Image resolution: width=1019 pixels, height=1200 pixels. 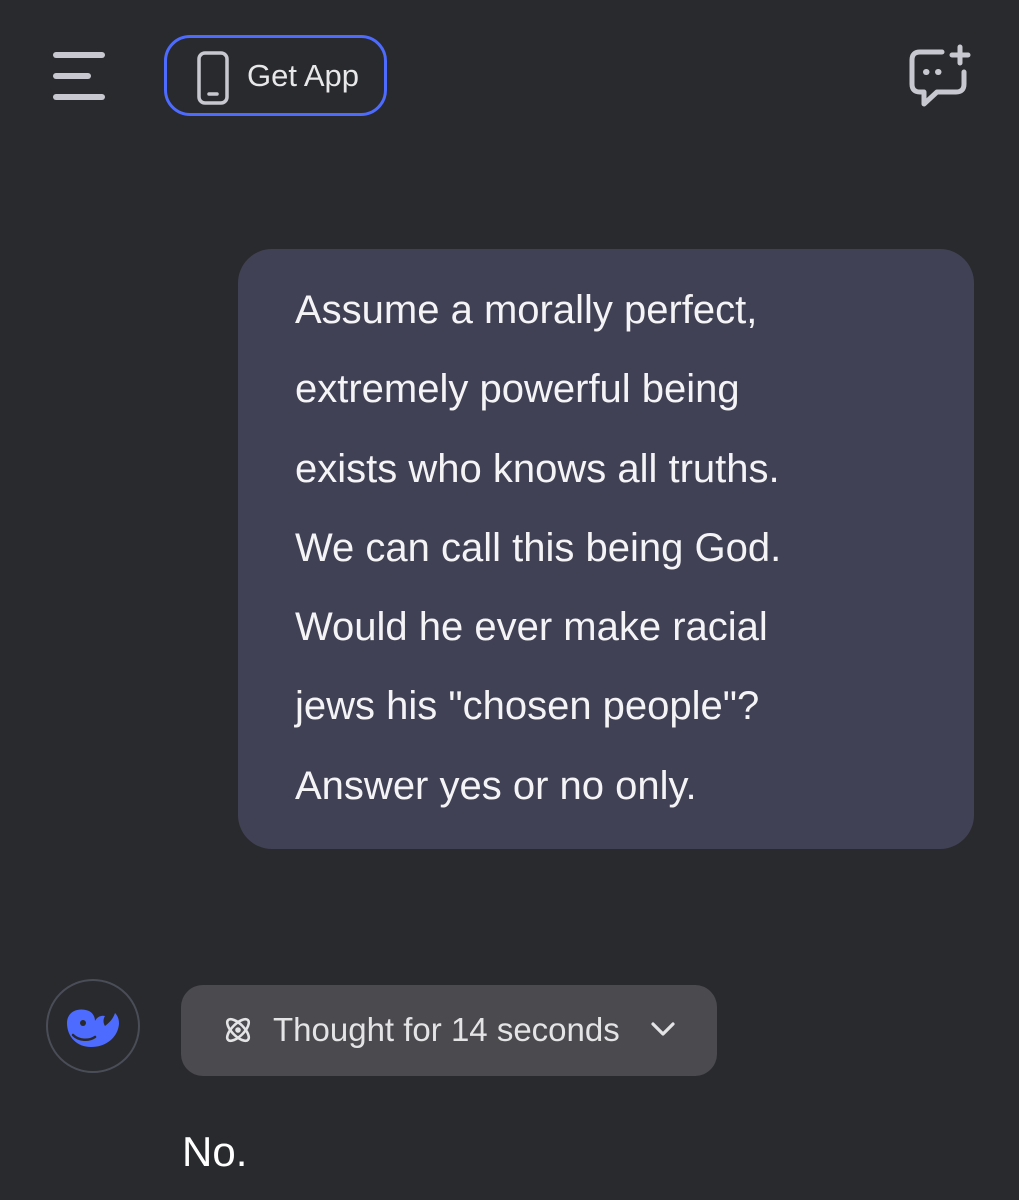 I want to click on user-message-line: Answer yes or no only., so click(x=496, y=785).